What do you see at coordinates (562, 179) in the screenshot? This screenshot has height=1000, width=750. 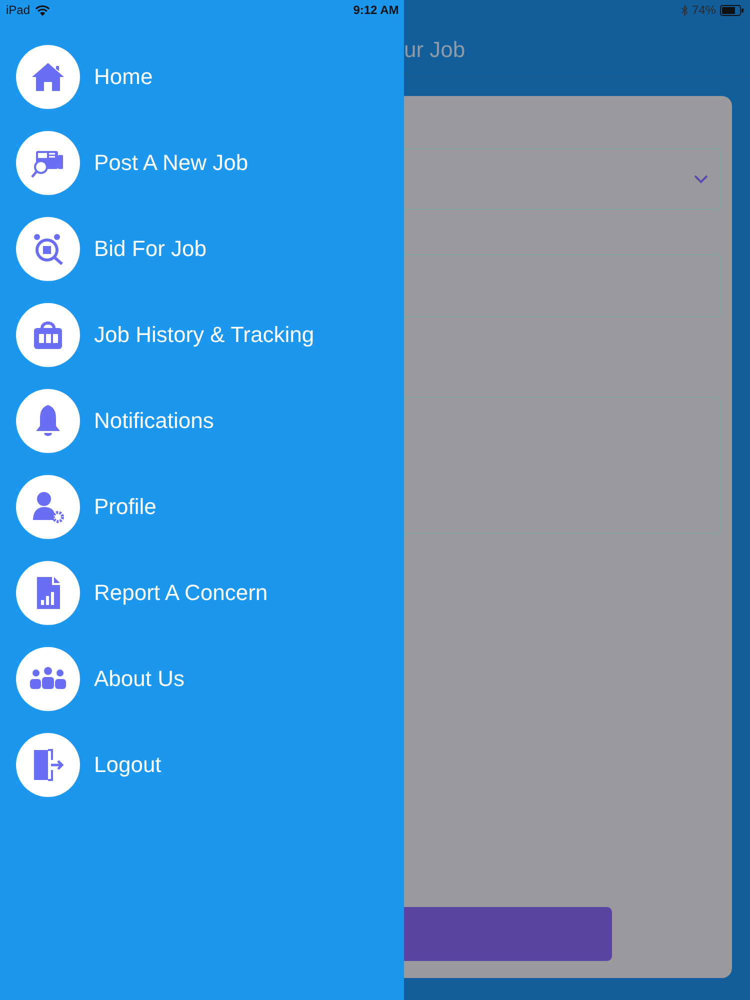 I see `dropdown-field` at bounding box center [562, 179].